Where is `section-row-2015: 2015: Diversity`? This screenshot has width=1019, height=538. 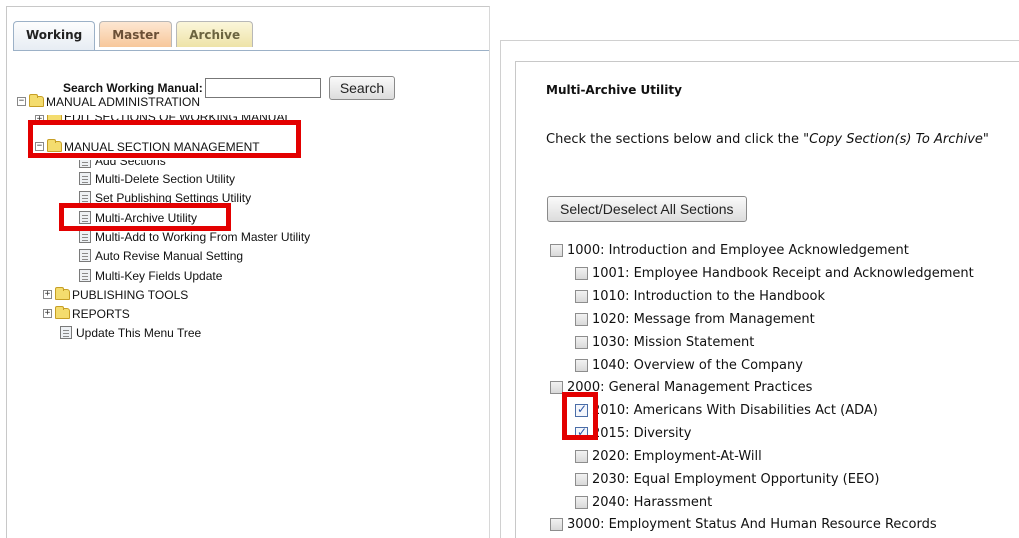
section-row-2015: 2015: Diversity is located at coordinates (633, 433).